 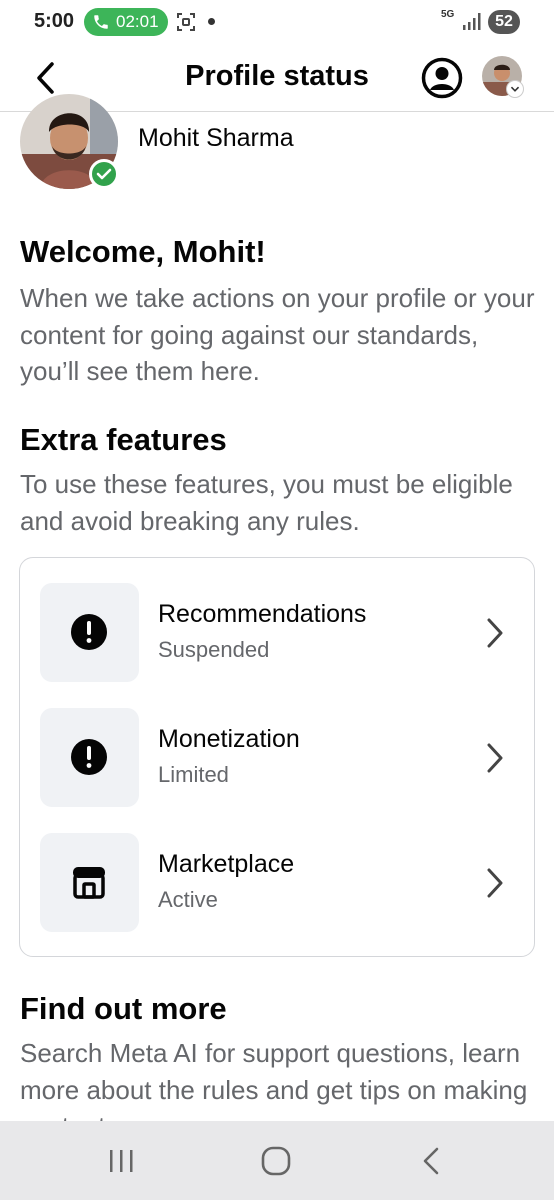 I want to click on feature-row-marketplace: Marketplace Active, so click(x=277, y=883).